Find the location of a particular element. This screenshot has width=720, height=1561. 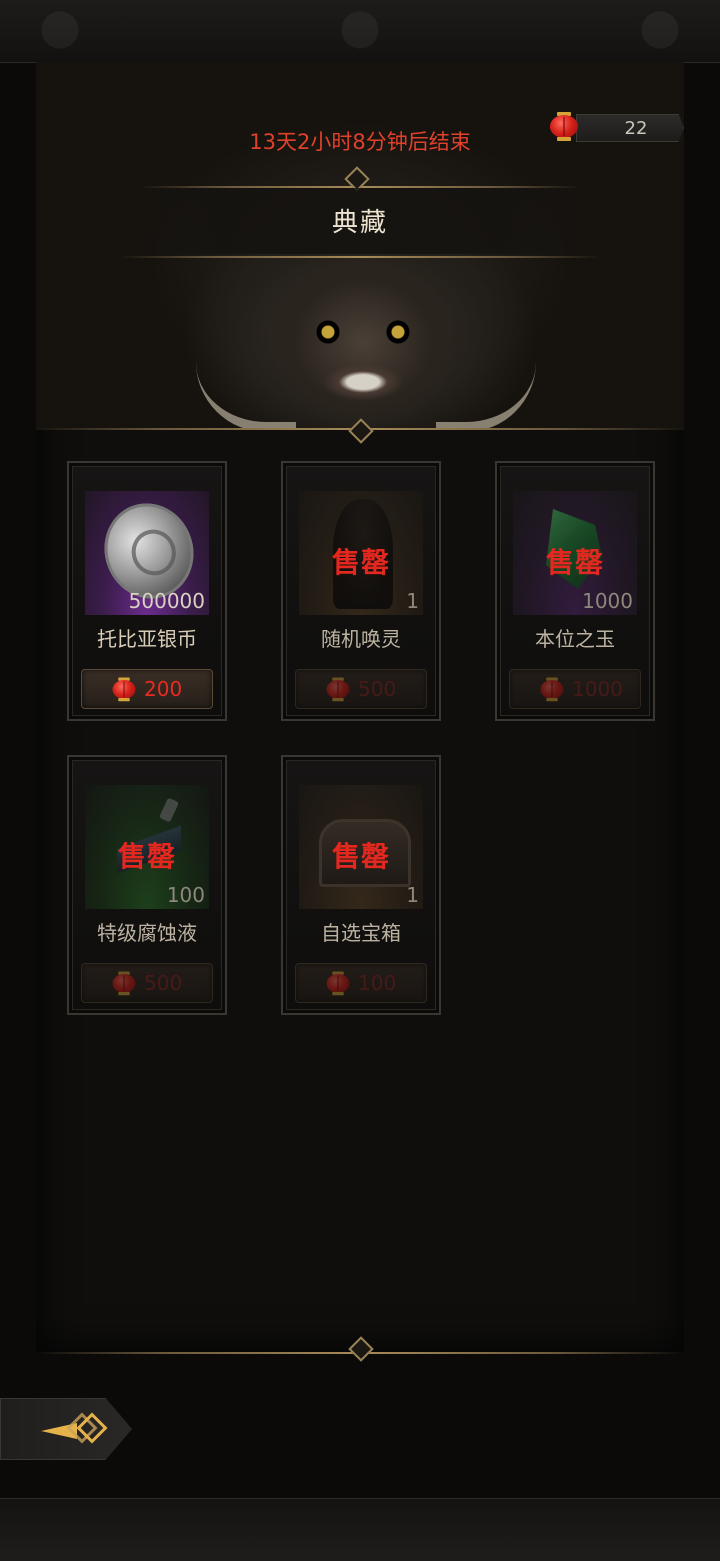

buy-button: 1000 is located at coordinates (575, 689).